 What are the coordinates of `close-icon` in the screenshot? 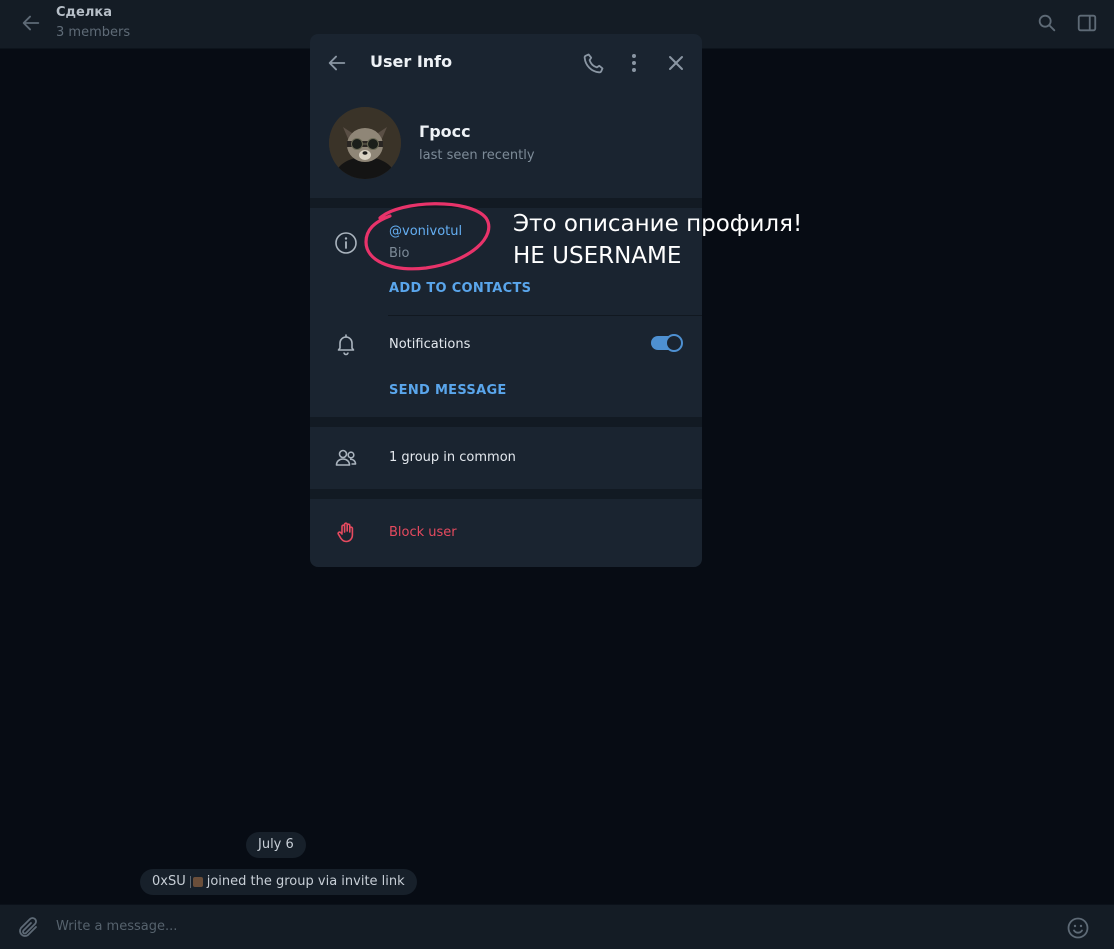 It's located at (676, 63).